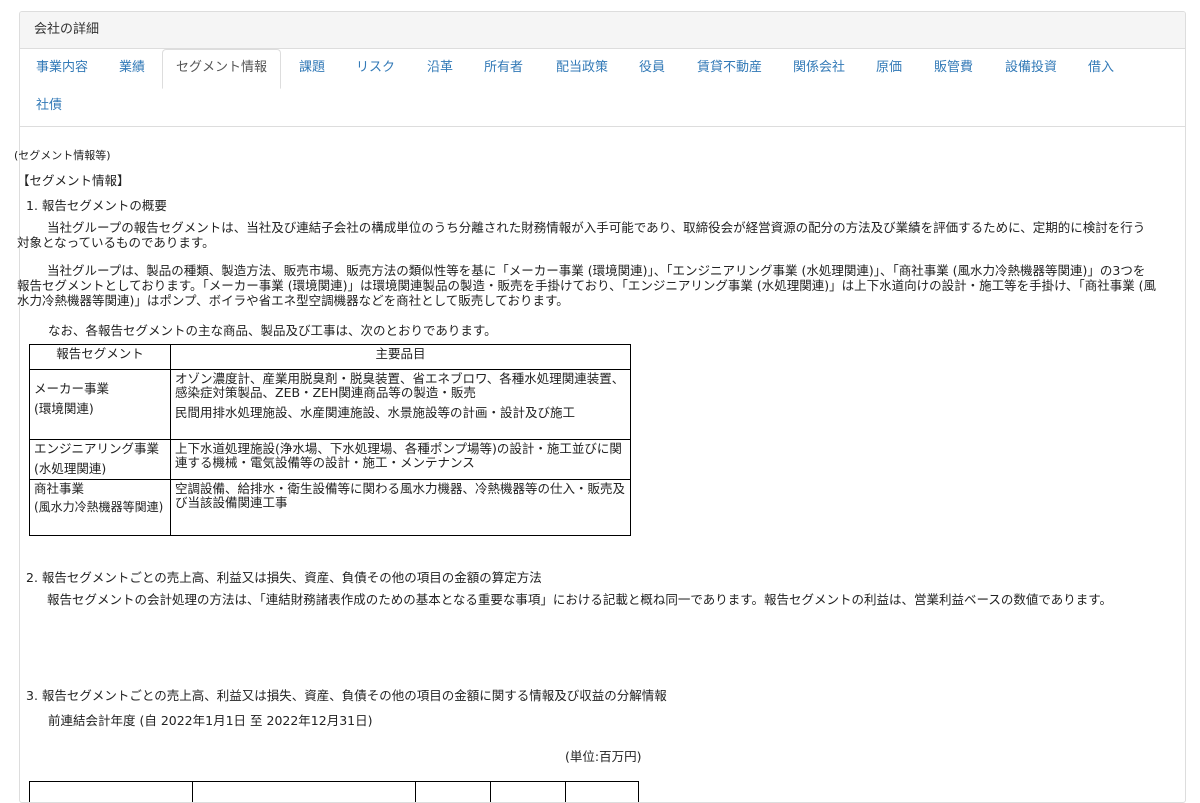  What do you see at coordinates (603, 756) in the screenshot?
I see `s3-unit: (単位:百万円)` at bounding box center [603, 756].